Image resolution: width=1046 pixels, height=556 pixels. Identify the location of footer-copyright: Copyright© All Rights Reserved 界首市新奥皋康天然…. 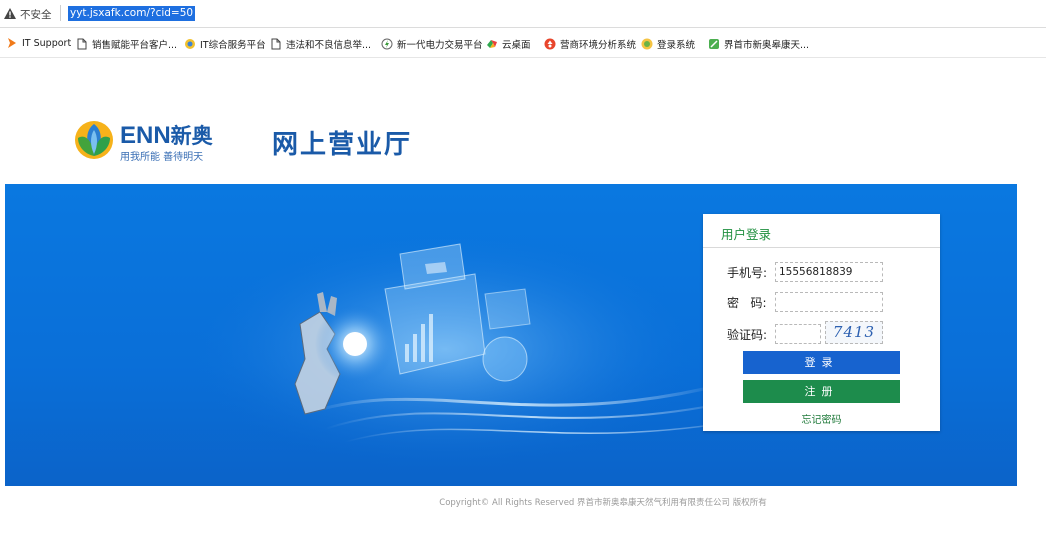
(603, 503).